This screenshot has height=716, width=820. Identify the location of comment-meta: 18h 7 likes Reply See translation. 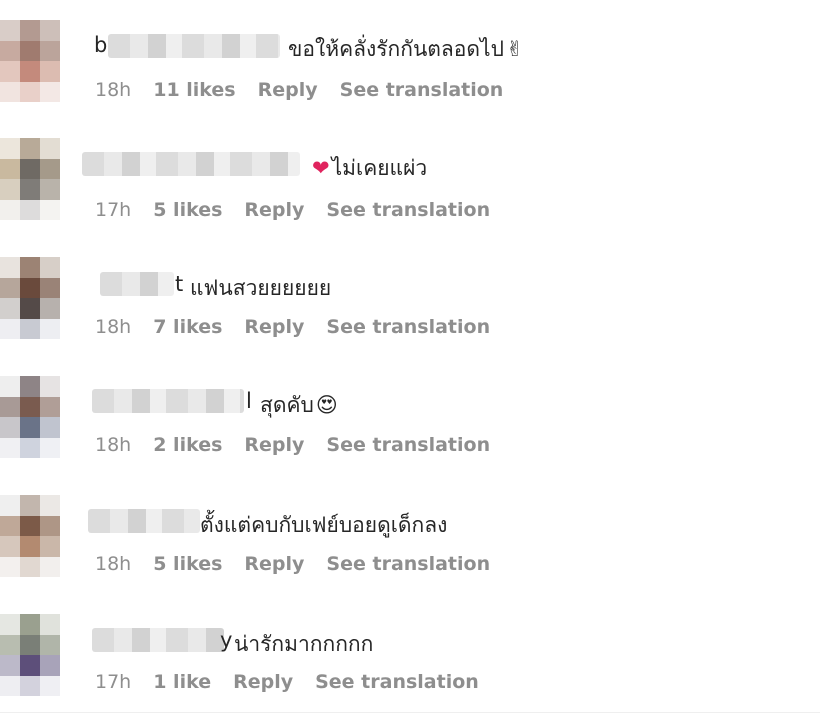
(303, 327).